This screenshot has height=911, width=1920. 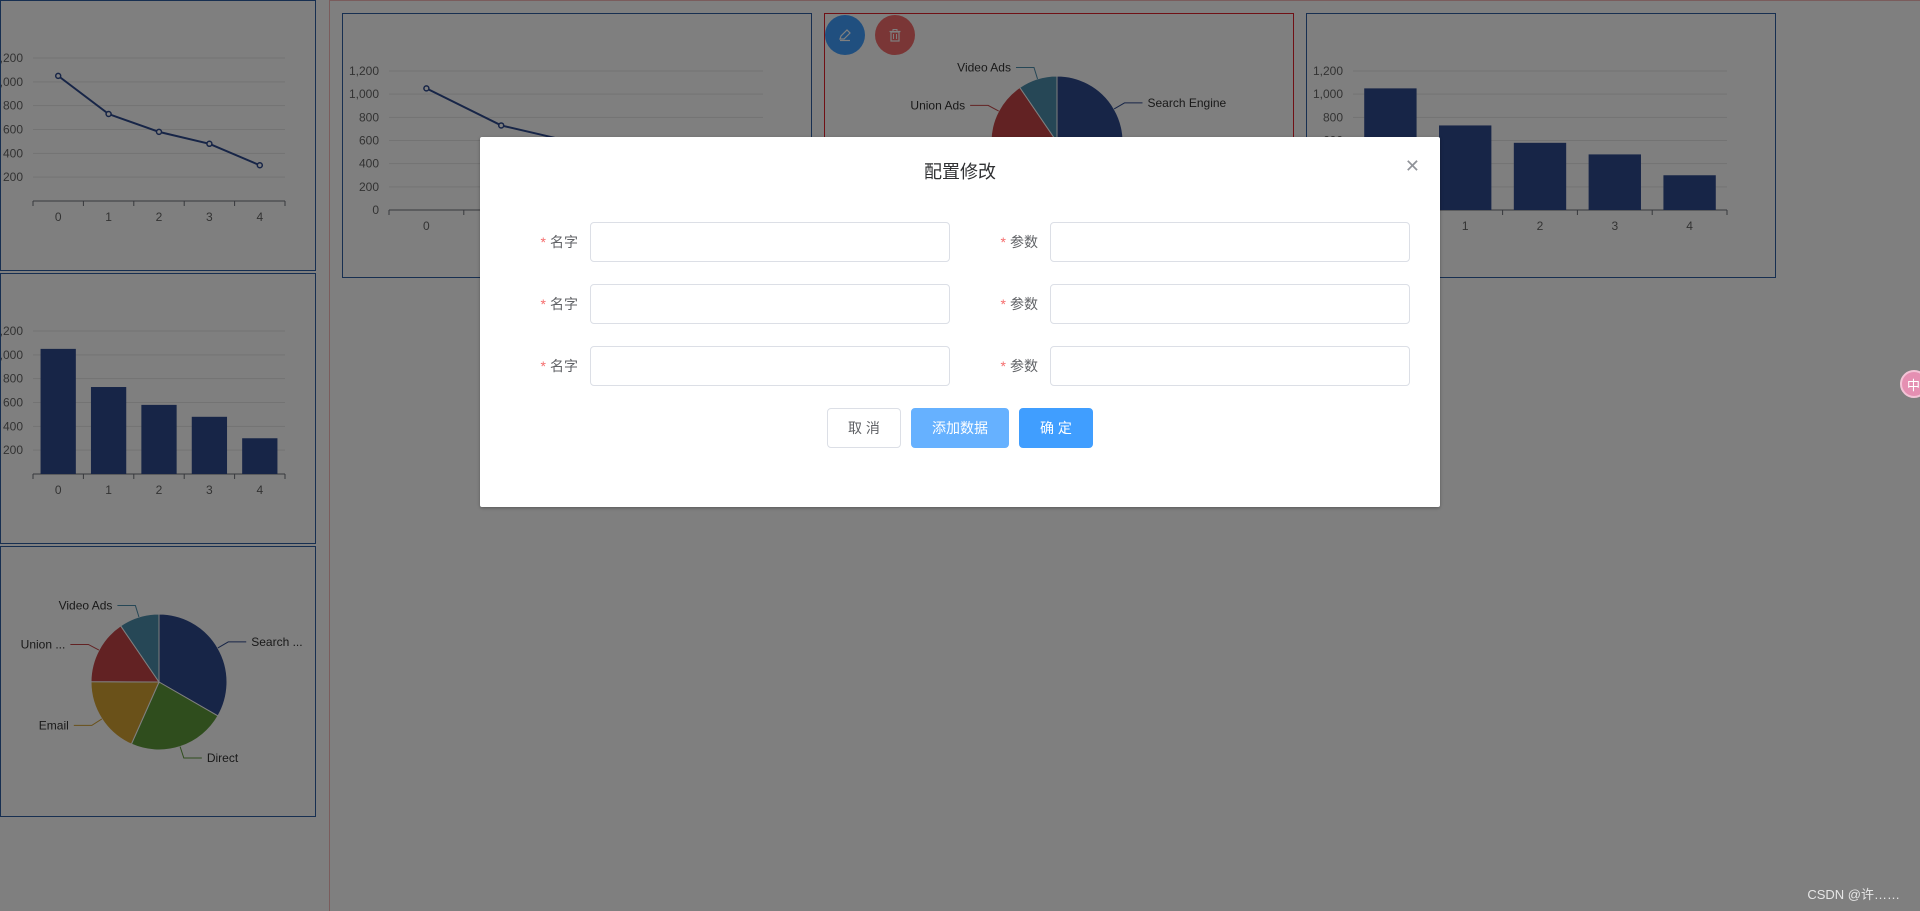 What do you see at coordinates (864, 428) in the screenshot?
I see `cancel-button: 取 消` at bounding box center [864, 428].